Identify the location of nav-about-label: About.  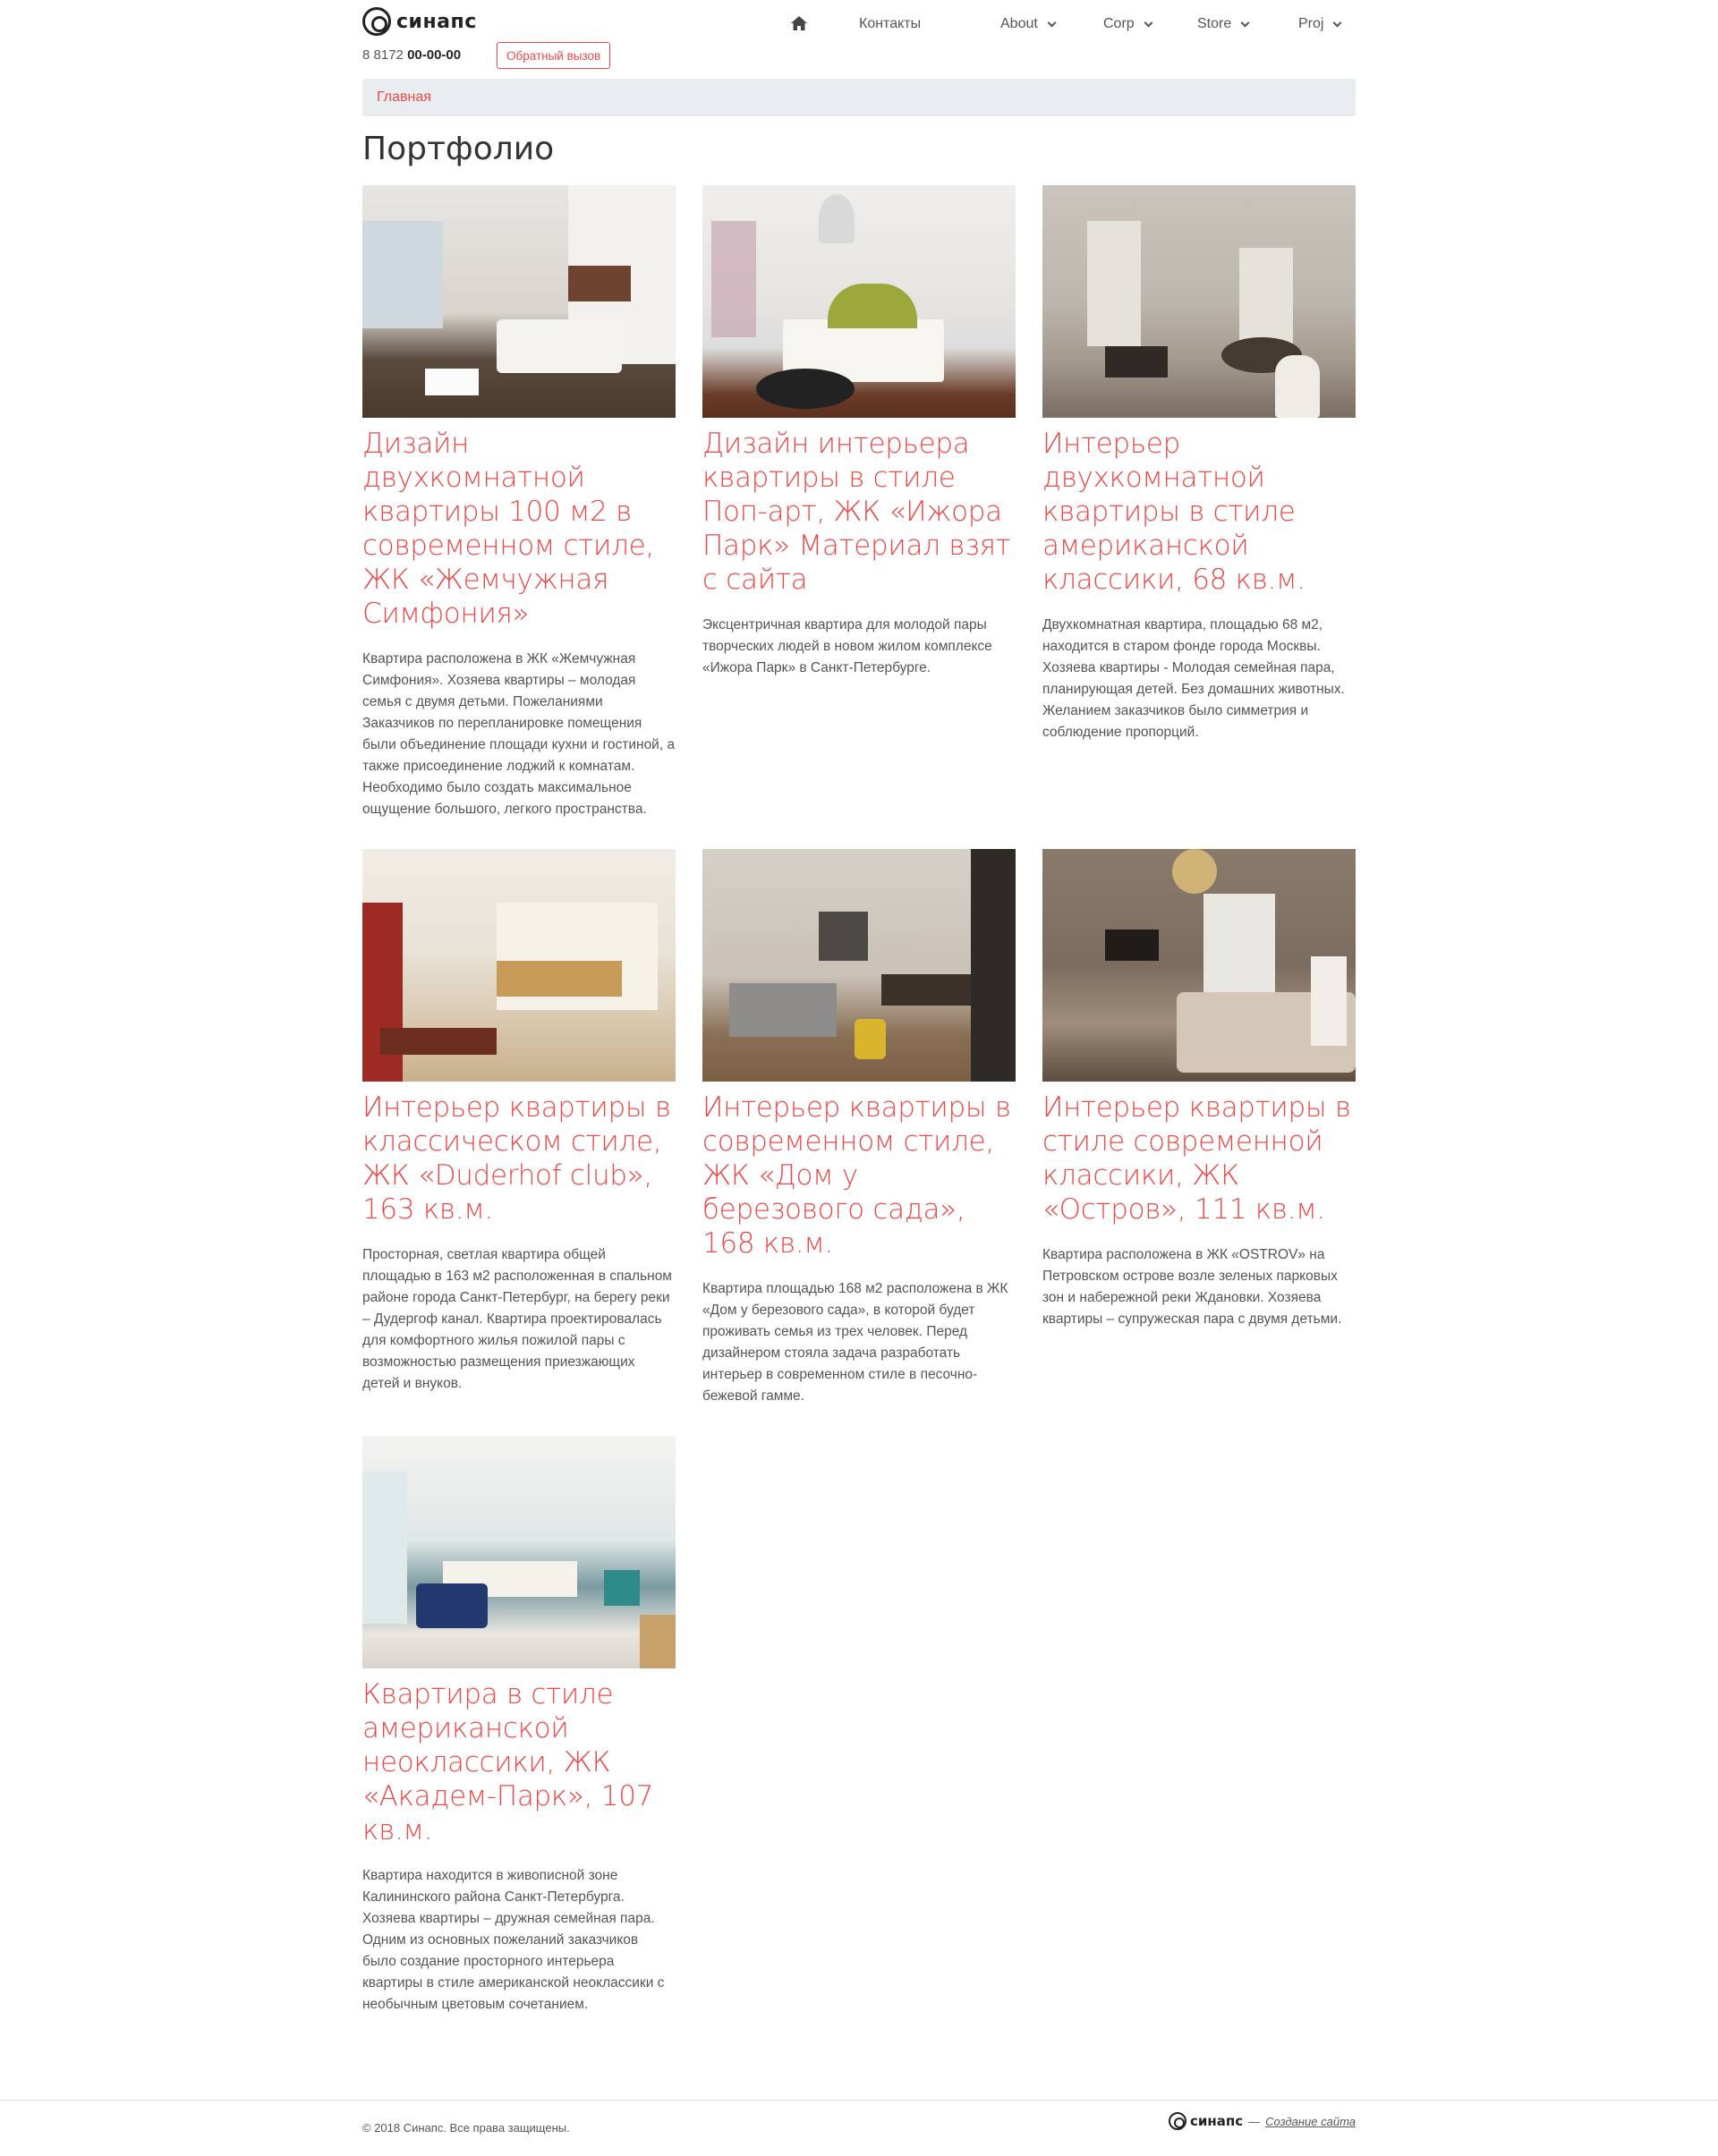
(1019, 23).